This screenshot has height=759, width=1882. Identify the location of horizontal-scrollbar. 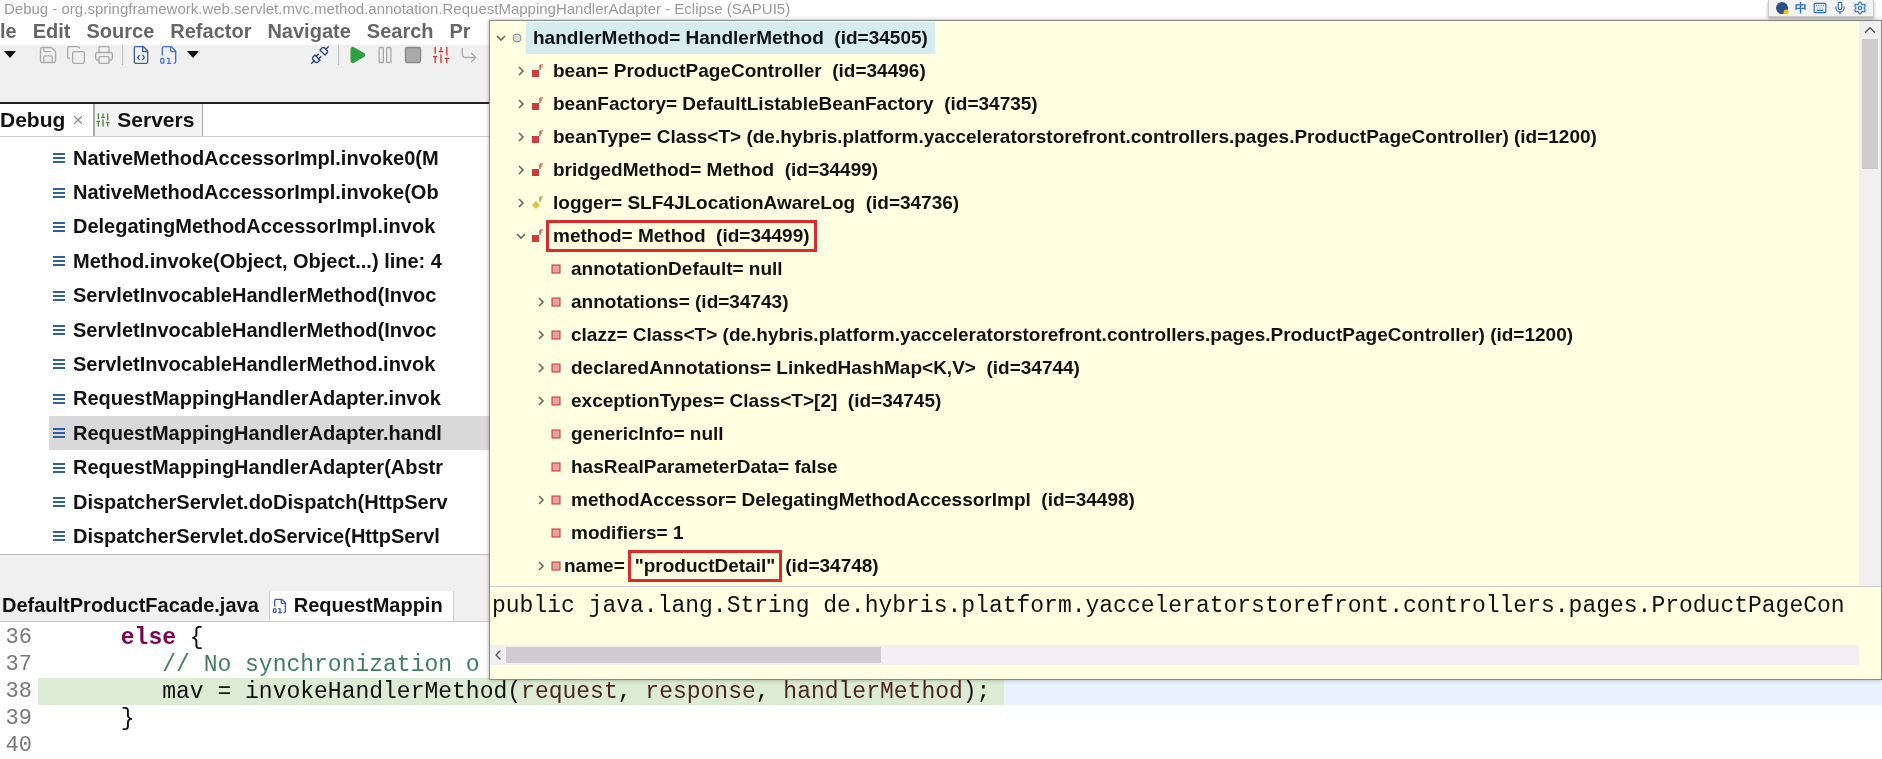
(1174, 655).